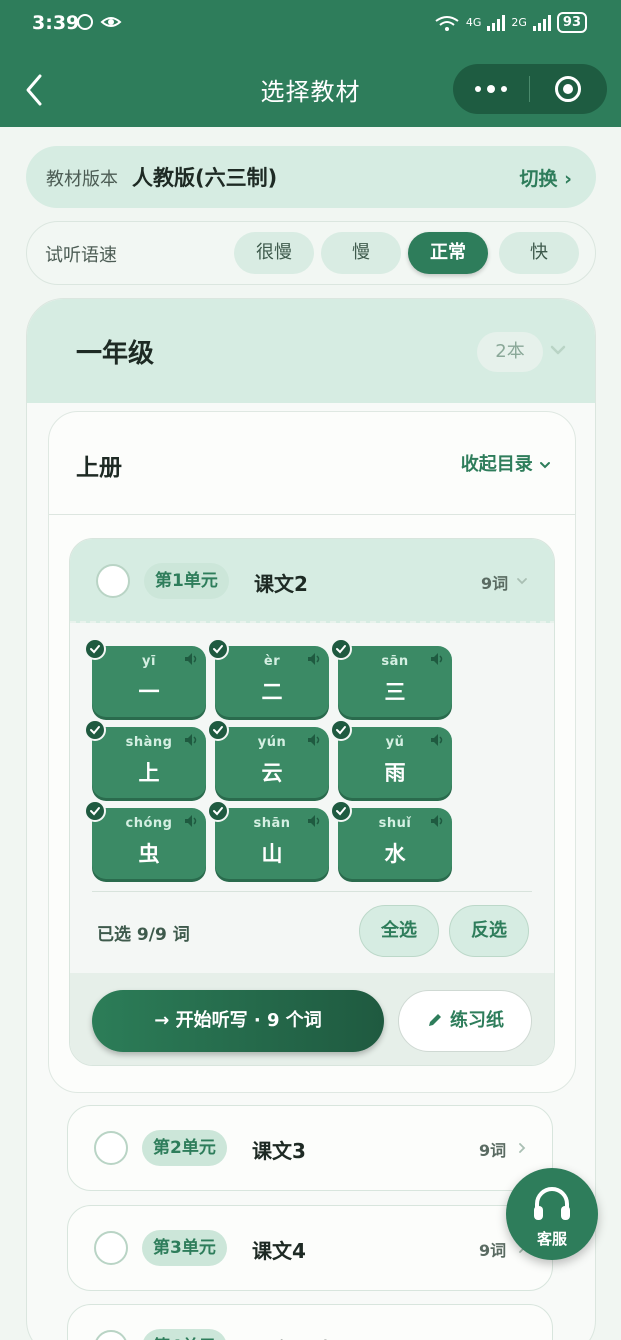 The height and width of the screenshot is (1340, 621). What do you see at coordinates (571, 22) in the screenshot?
I see `battery-indicator: 93` at bounding box center [571, 22].